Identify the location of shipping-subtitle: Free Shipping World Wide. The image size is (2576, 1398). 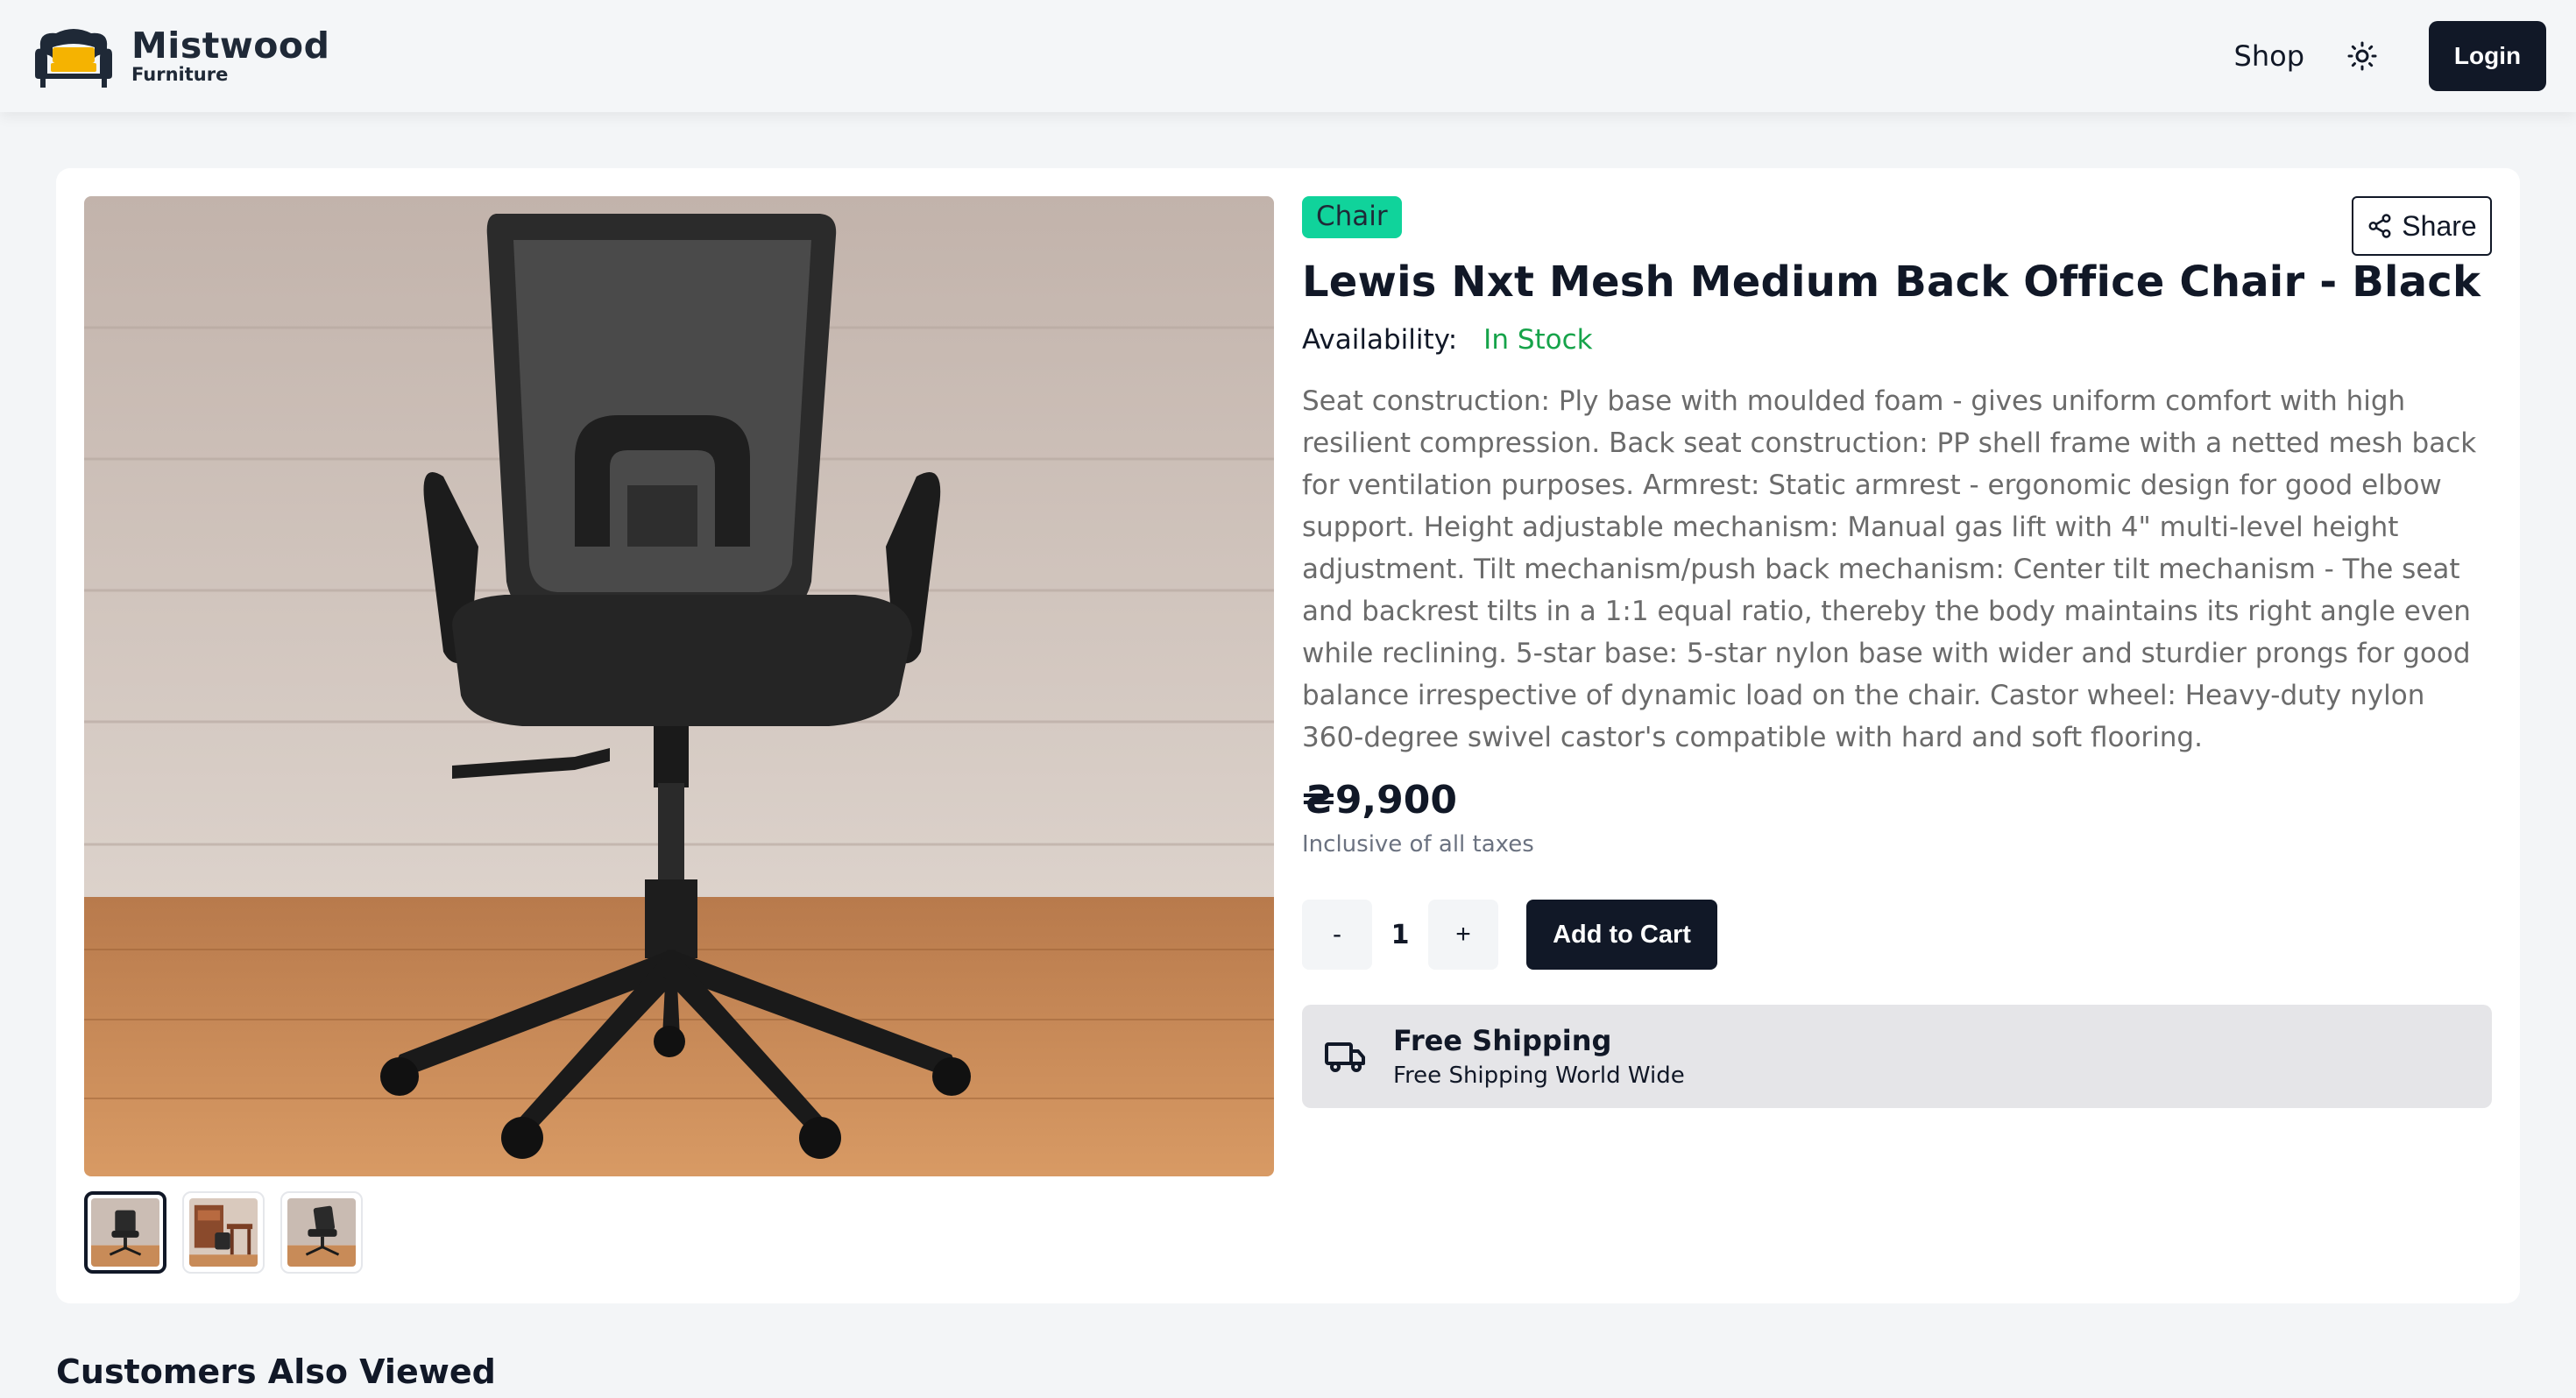
(1539, 1076).